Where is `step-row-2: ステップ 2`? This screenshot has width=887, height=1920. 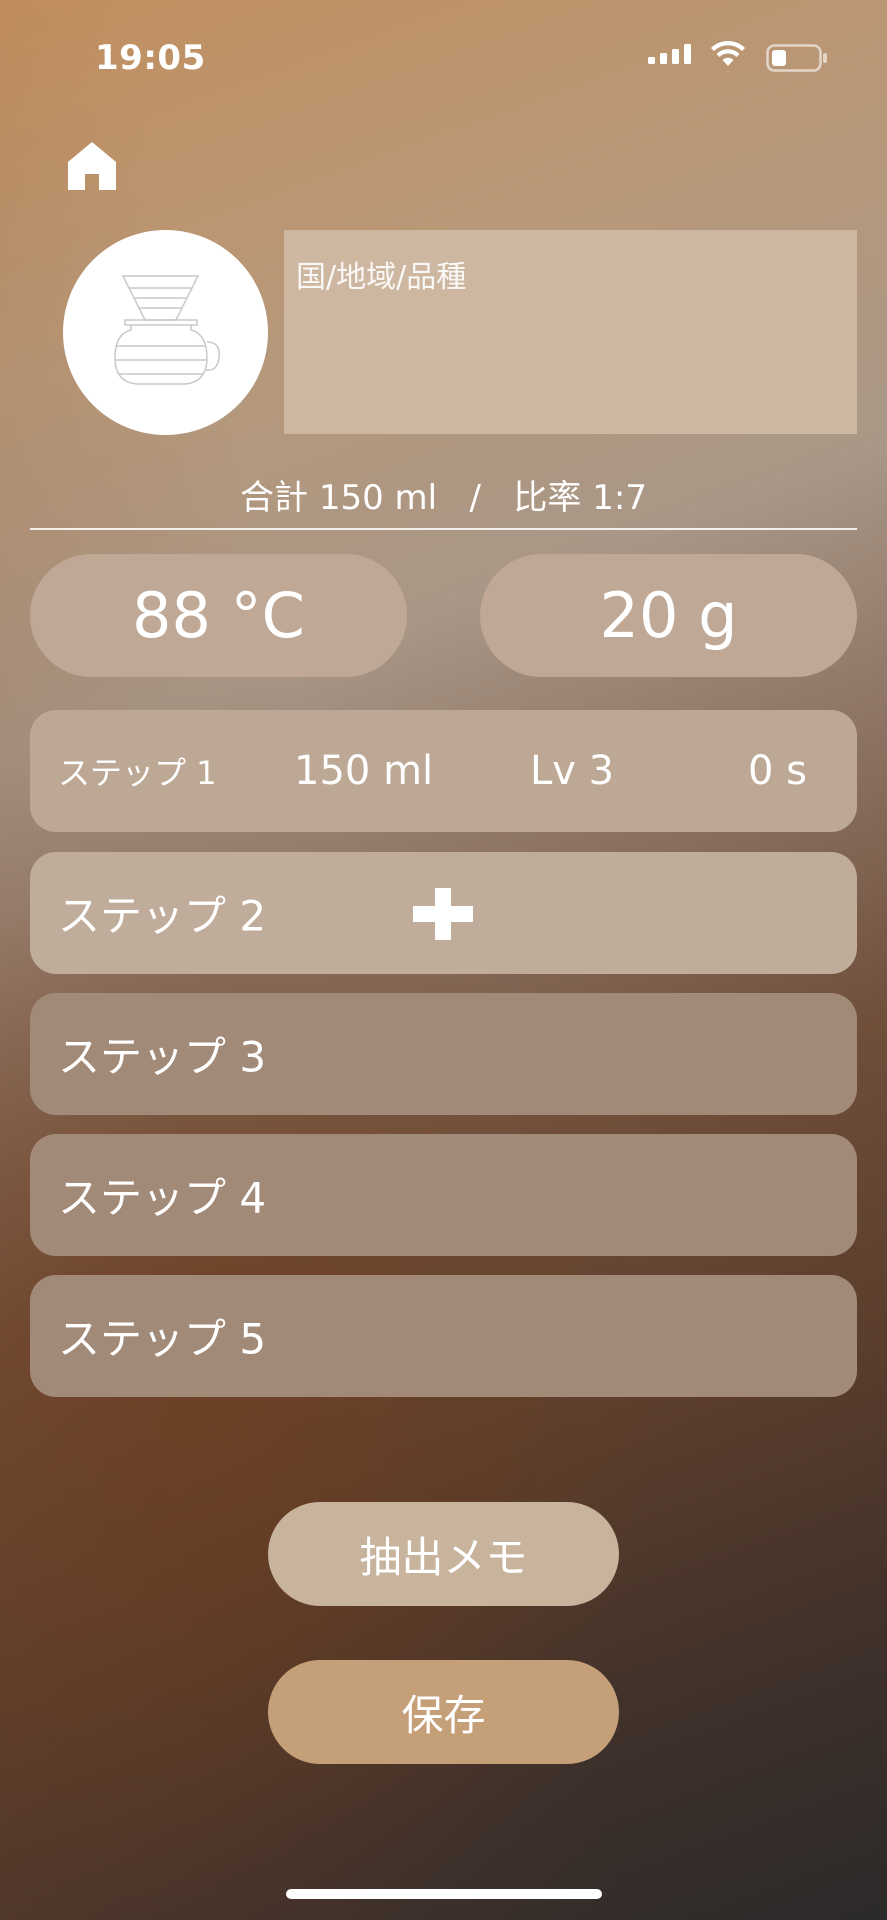
step-row-2: ステップ 2 is located at coordinates (443, 913).